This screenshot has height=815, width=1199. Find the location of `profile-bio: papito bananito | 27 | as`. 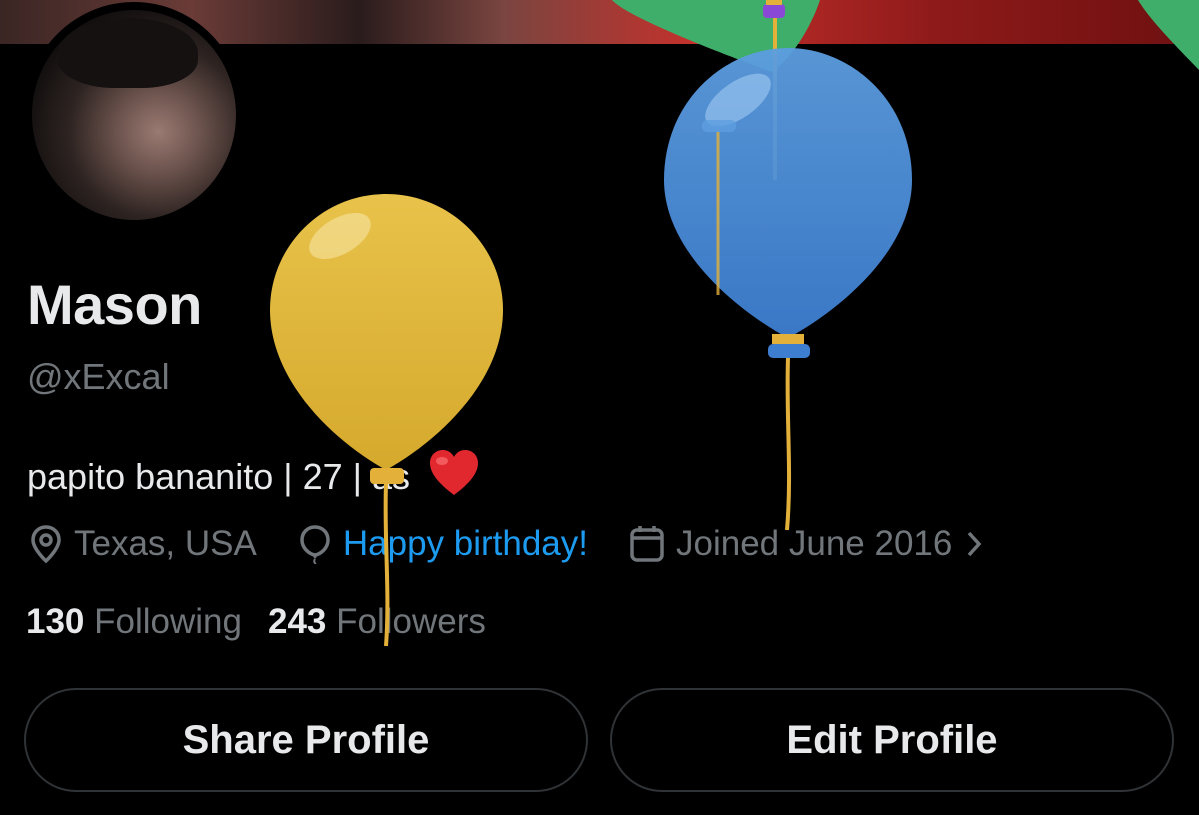

profile-bio: papito bananito | 27 | as is located at coordinates (253, 473).